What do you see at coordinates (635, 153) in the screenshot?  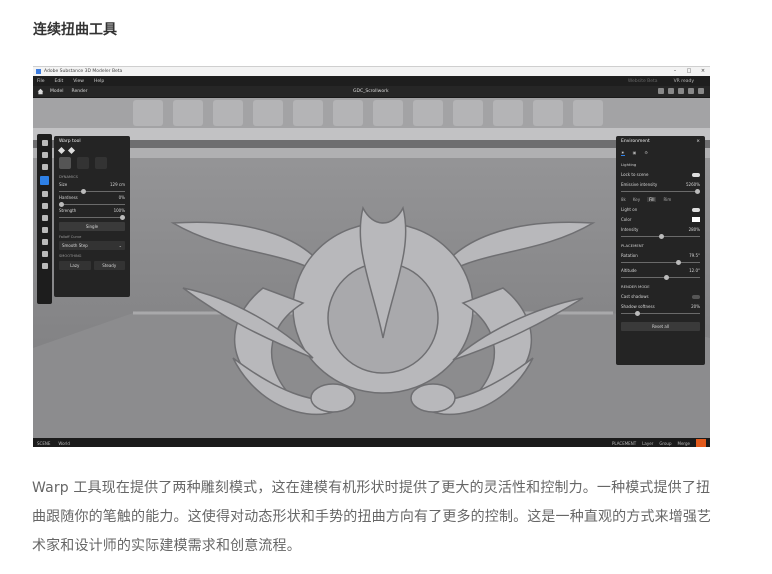 I see `tab-image-icon: ▣` at bounding box center [635, 153].